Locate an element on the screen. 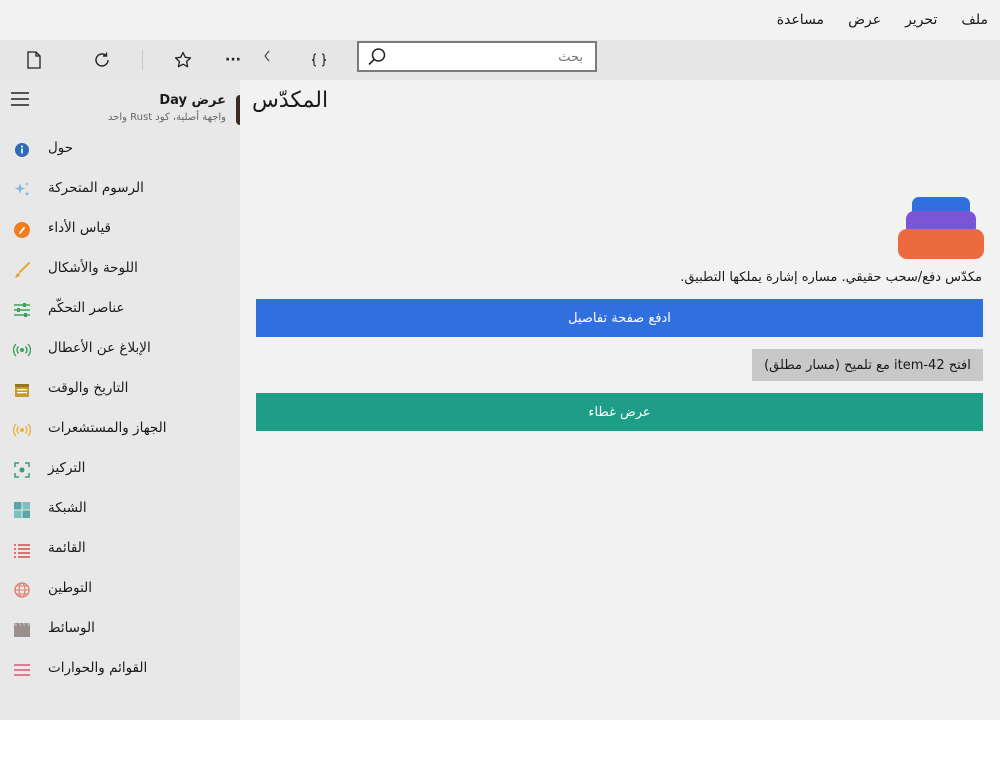  sidebar-item-label: التوطين is located at coordinates (70, 588).